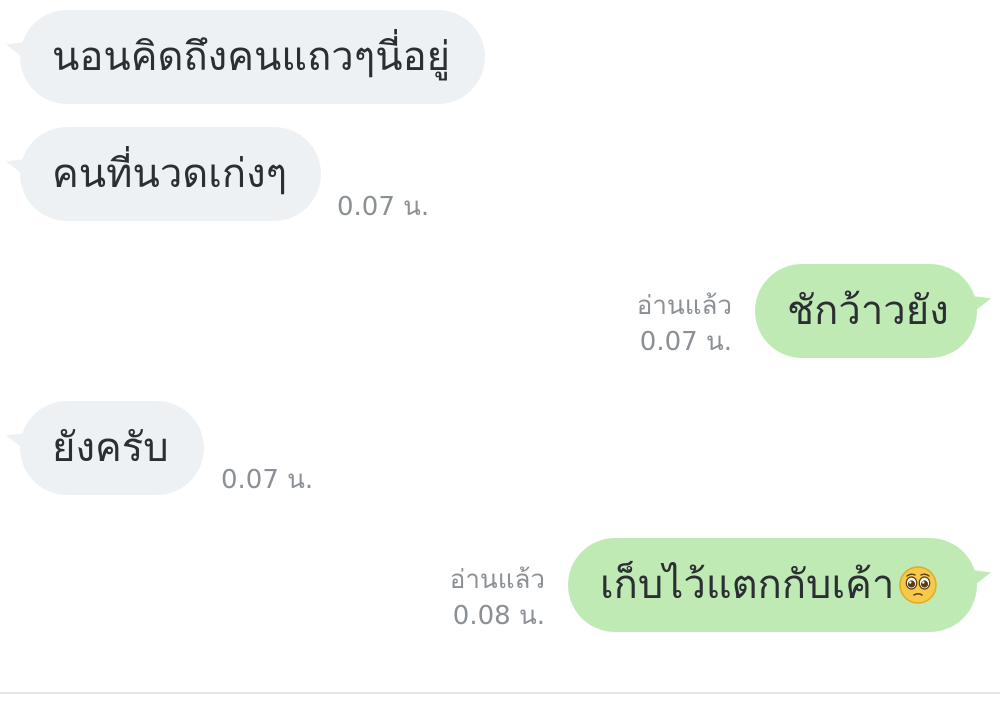 This screenshot has width=1000, height=701. I want to click on outgoing-message-bubble: เก็บไว้แตกกับเค้า, so click(772, 585).